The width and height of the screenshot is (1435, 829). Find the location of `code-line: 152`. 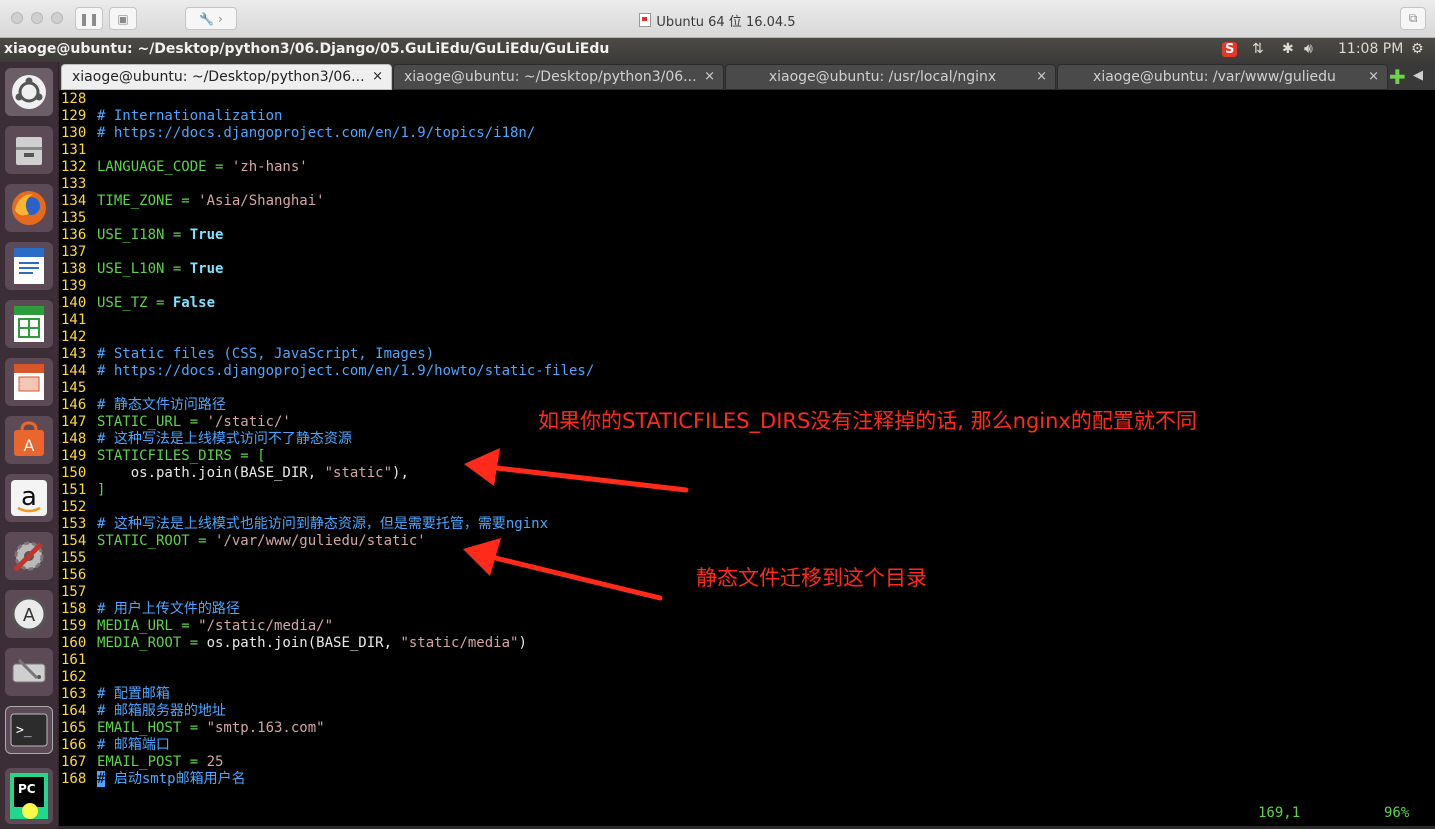

code-line: 152 is located at coordinates (79, 507).